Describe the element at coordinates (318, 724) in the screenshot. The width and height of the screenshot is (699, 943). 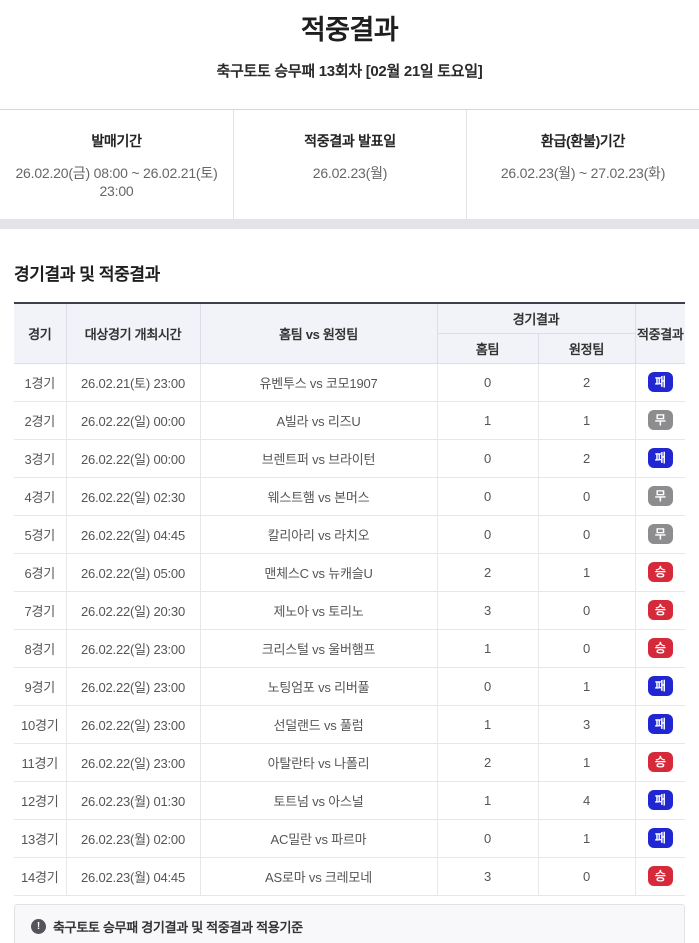
I see `cell-teams: 선덜랜드 vs 풀럼` at that location.